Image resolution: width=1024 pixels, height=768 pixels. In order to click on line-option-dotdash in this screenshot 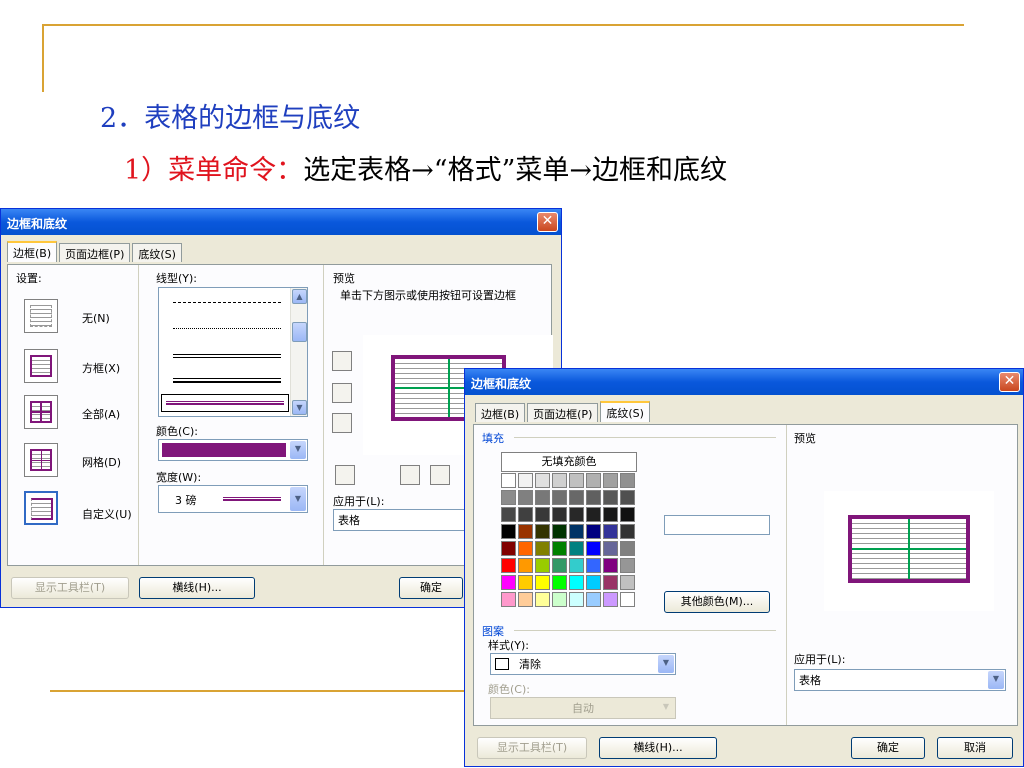, I will do `click(227, 328)`.